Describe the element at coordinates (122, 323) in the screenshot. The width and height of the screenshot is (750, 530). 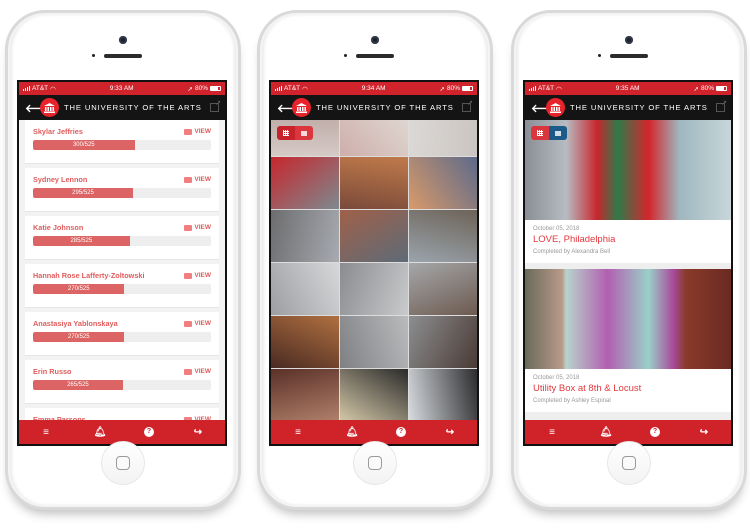
I see `row-header: Anastasiya Yablonskaya VIEW` at that location.